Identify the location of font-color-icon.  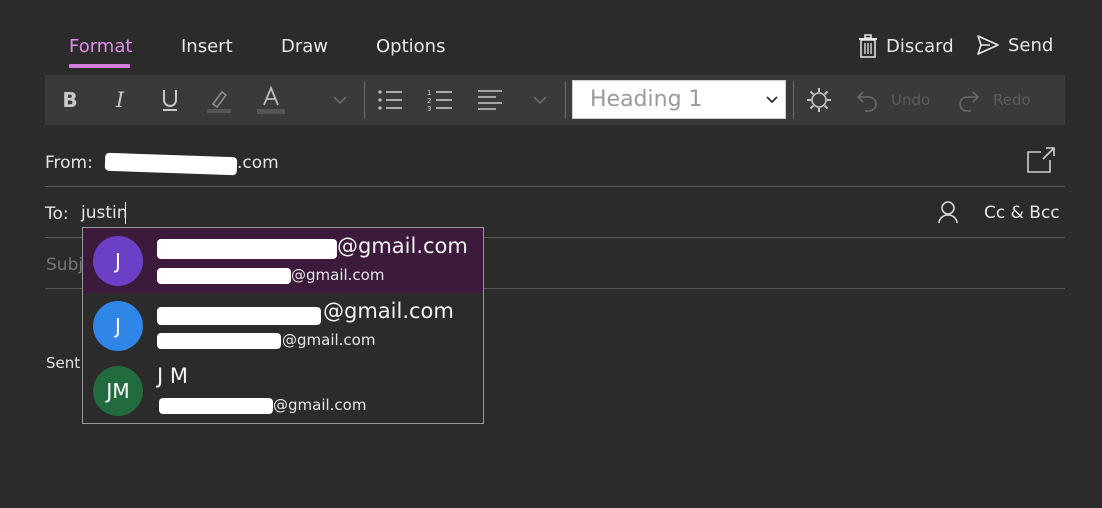
(271, 100).